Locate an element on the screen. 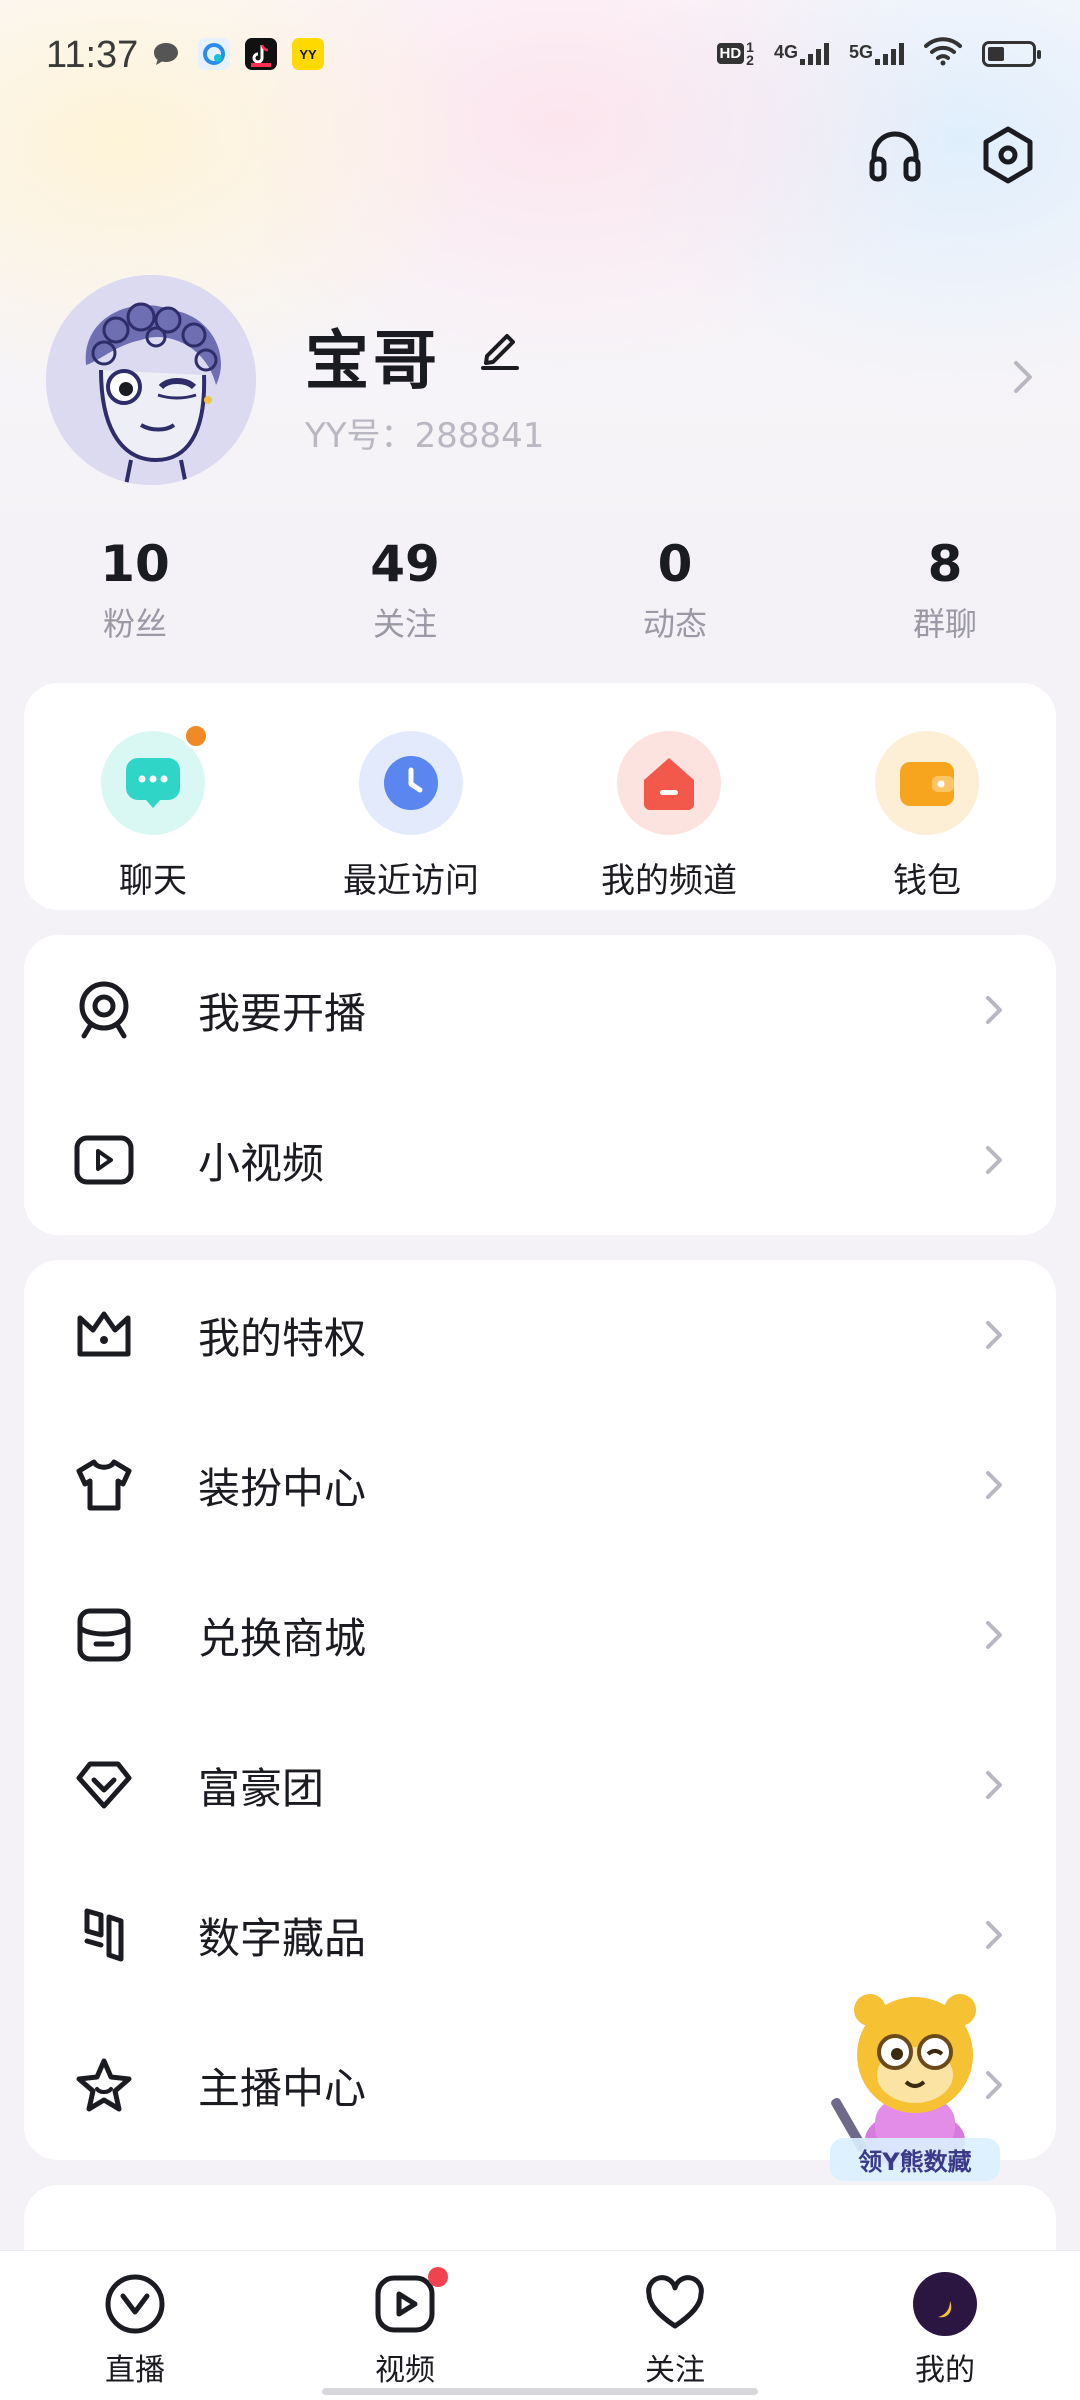 The width and height of the screenshot is (1080, 2400). quick-action-label: 聊天 is located at coordinates (153, 881).